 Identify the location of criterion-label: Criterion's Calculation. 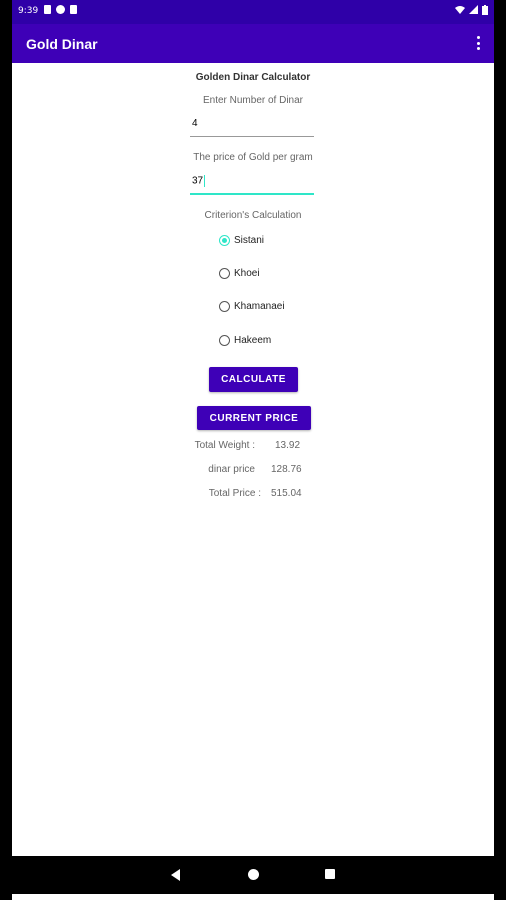
(253, 215).